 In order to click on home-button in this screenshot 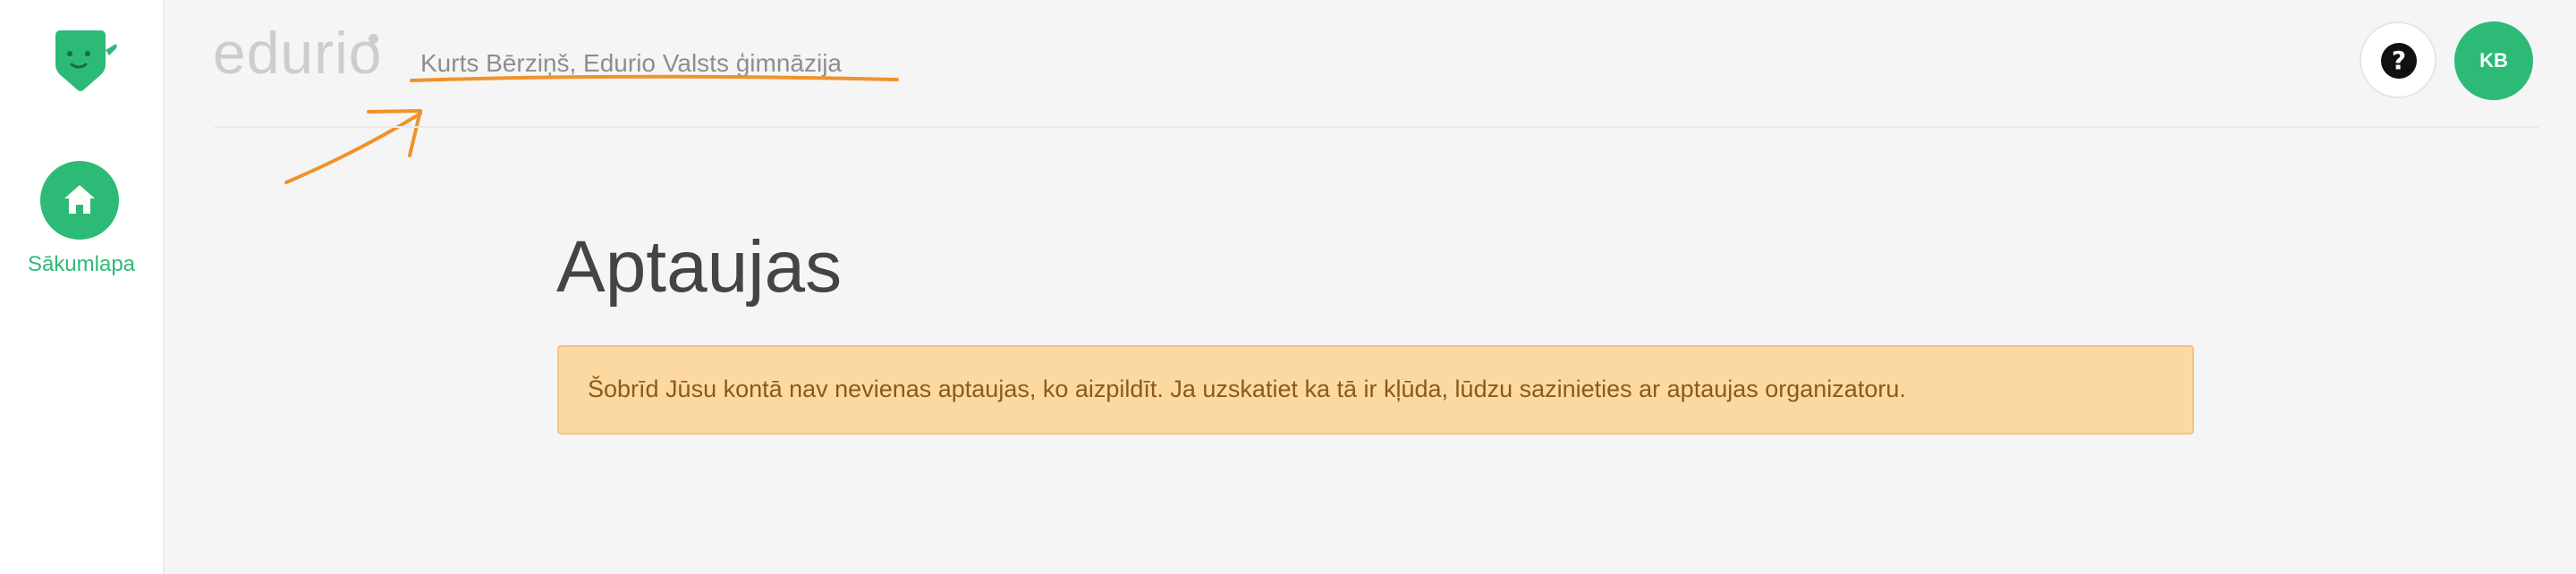, I will do `click(79, 200)`.